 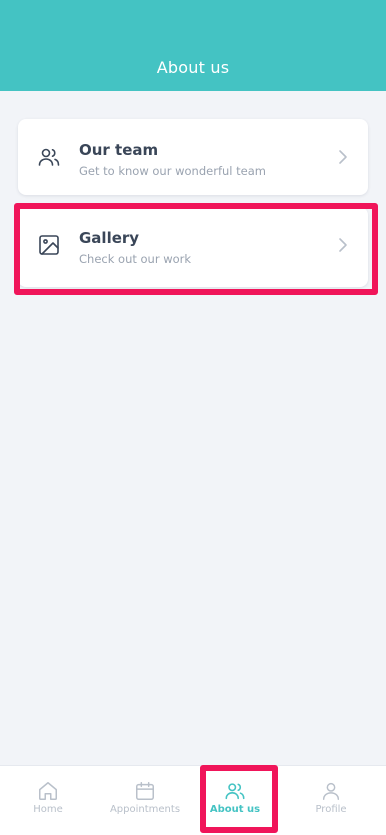 What do you see at coordinates (145, 809) in the screenshot?
I see `tab-label: Appointments` at bounding box center [145, 809].